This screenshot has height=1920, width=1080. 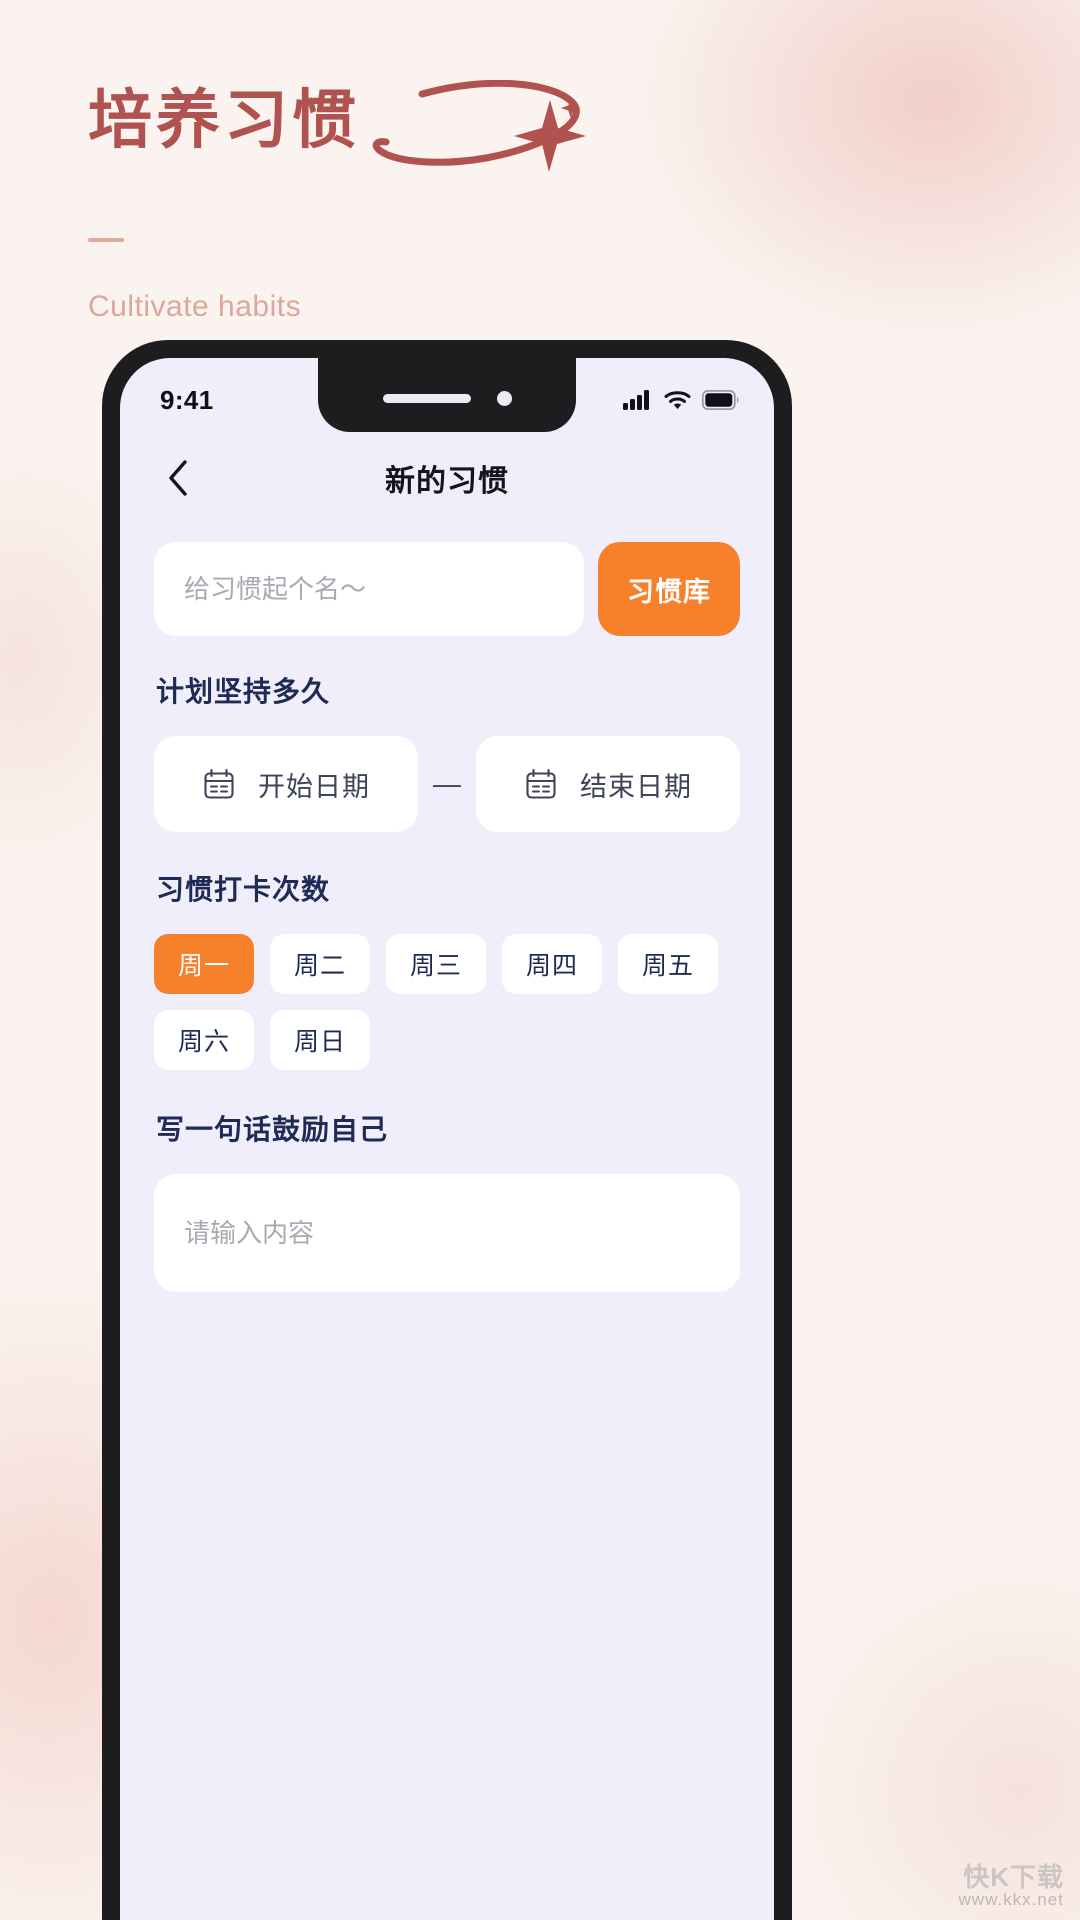 I want to click on page-title: 新的习惯, so click(x=447, y=481).